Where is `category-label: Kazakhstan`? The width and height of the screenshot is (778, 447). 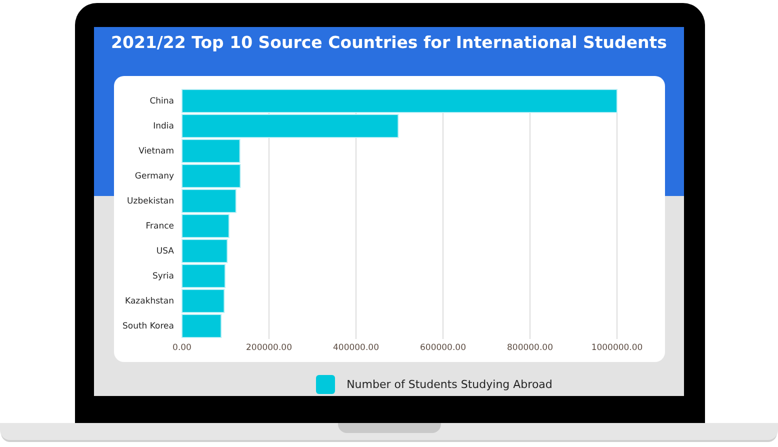
category-label: Kazakhstan is located at coordinates (149, 301).